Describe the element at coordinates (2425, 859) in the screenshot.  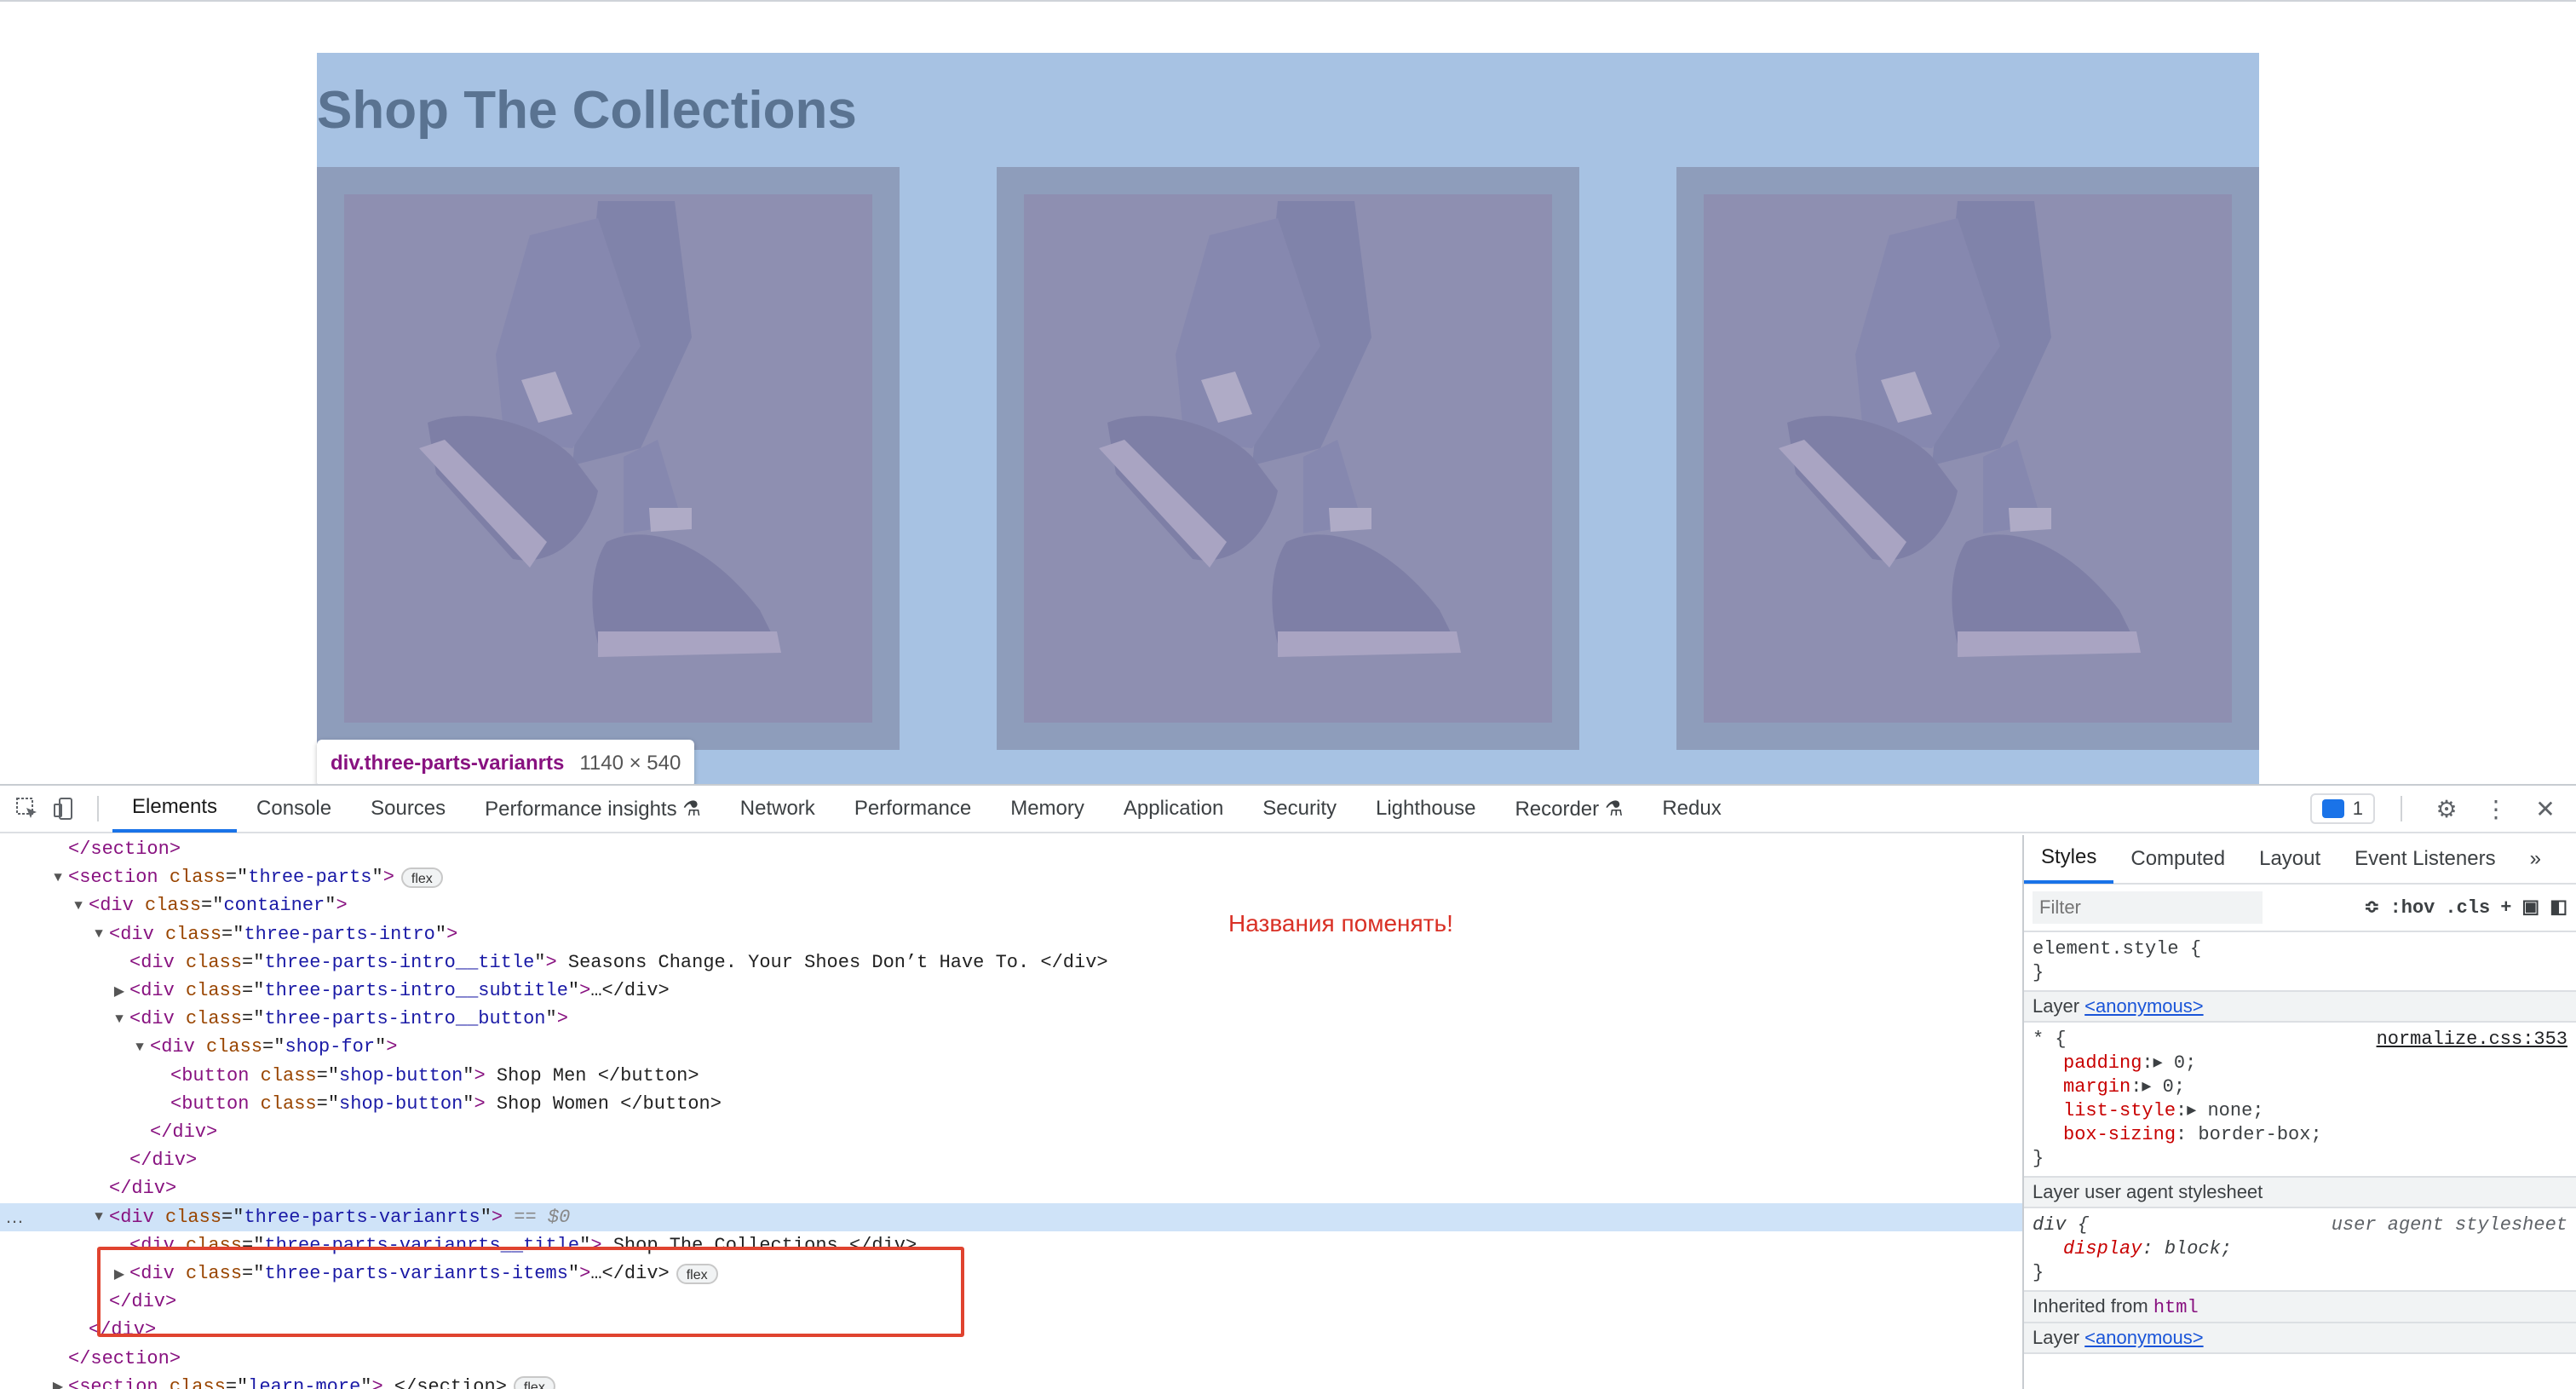
I see `styles-tab: Event Listeners` at that location.